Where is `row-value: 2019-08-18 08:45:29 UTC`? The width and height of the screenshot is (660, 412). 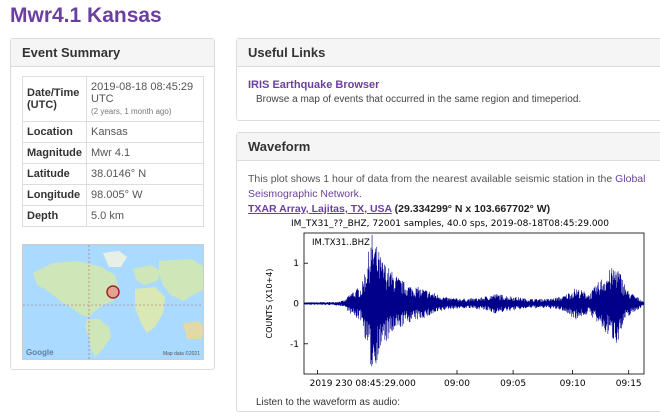 row-value: 2019-08-18 08:45:29 UTC is located at coordinates (142, 93).